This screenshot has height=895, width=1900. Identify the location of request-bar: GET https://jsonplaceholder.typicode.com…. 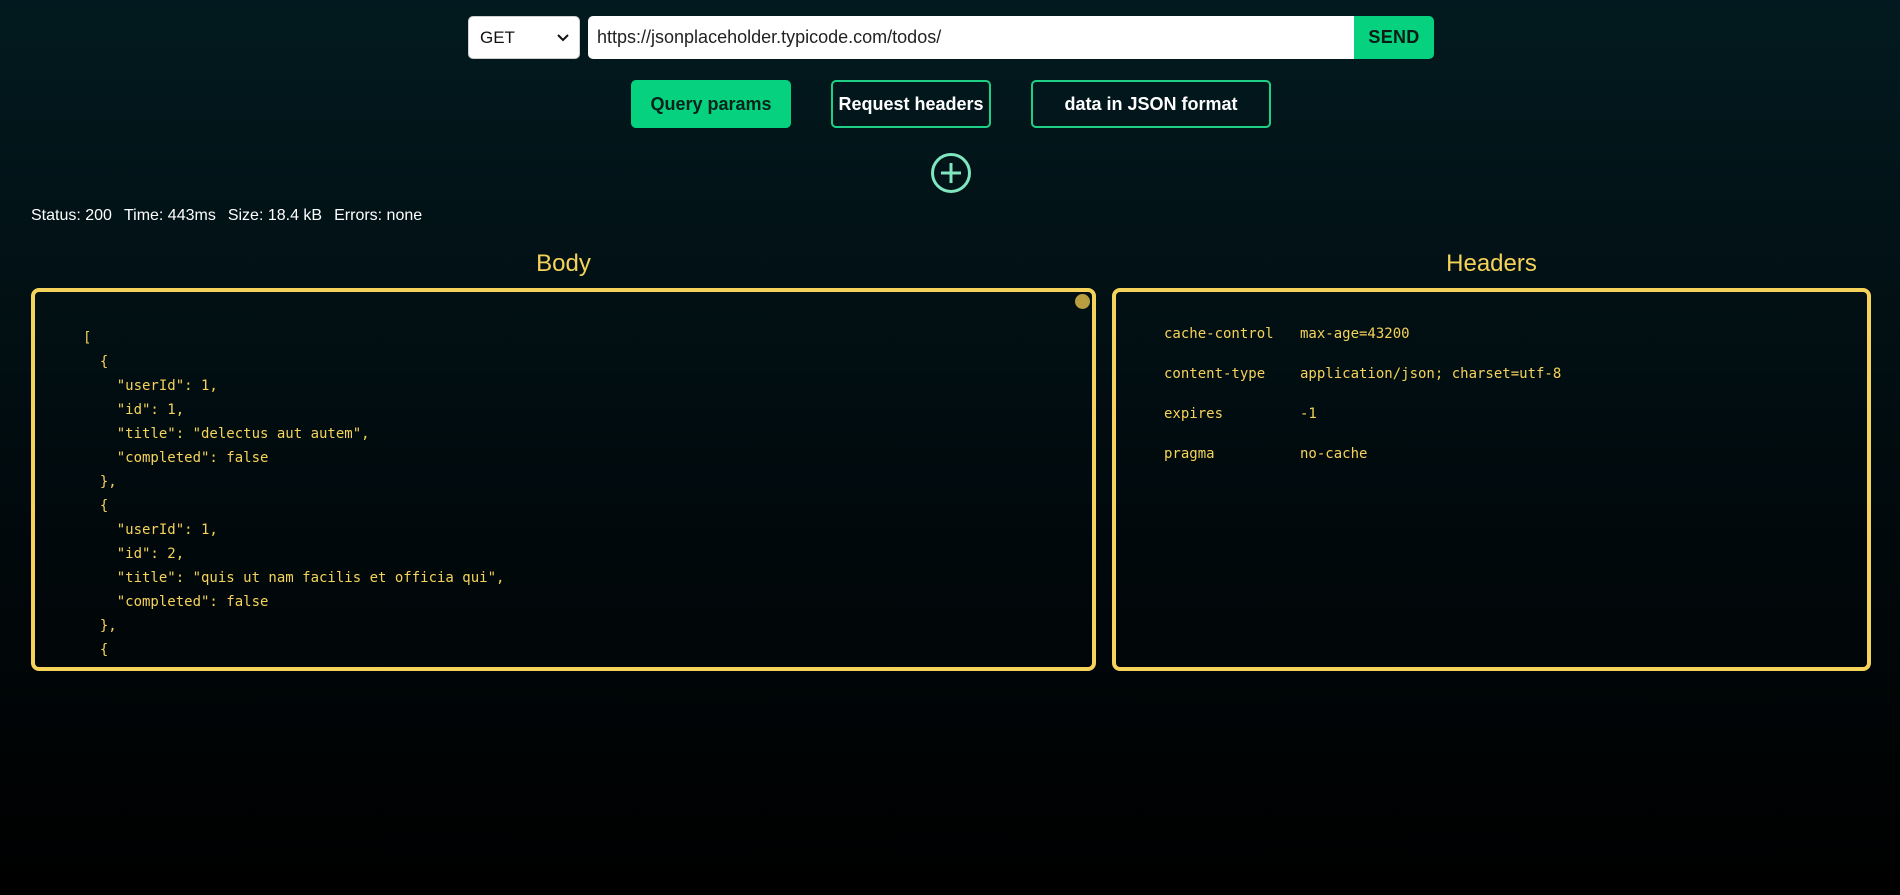
(951, 37).